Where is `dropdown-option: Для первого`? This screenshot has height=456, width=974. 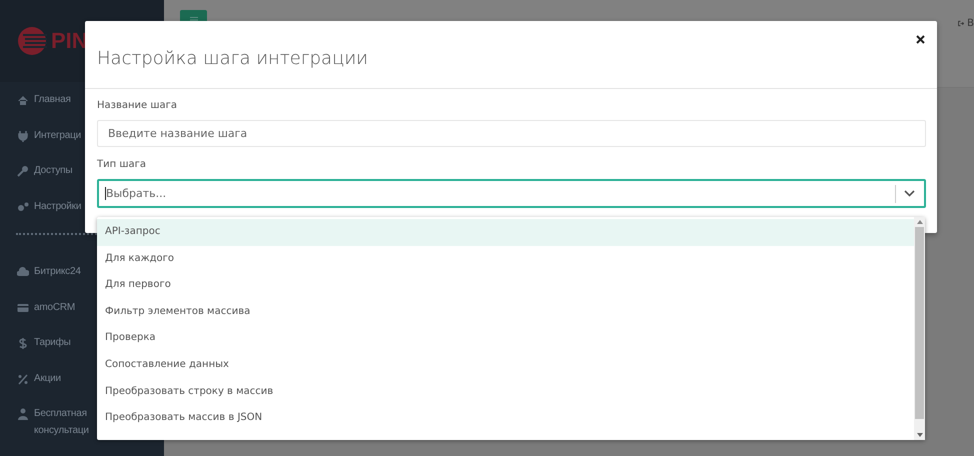 dropdown-option: Для первого is located at coordinates (505, 285).